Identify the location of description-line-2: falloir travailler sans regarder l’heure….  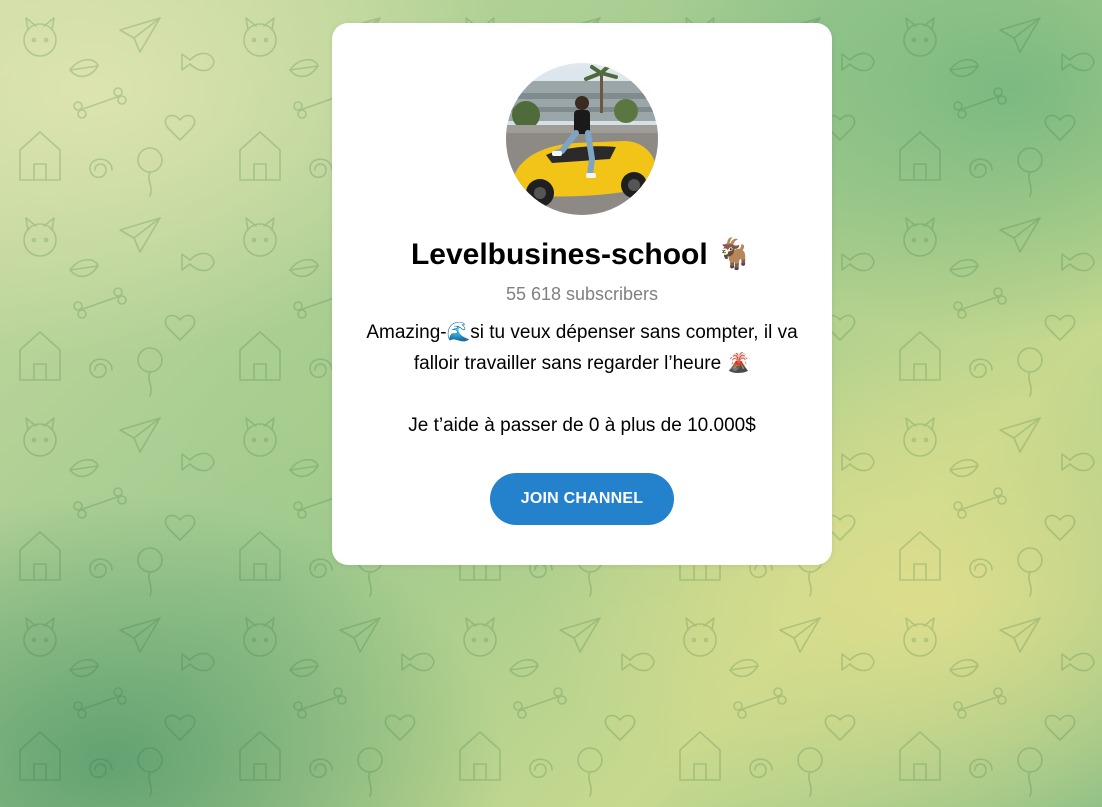
(582, 363).